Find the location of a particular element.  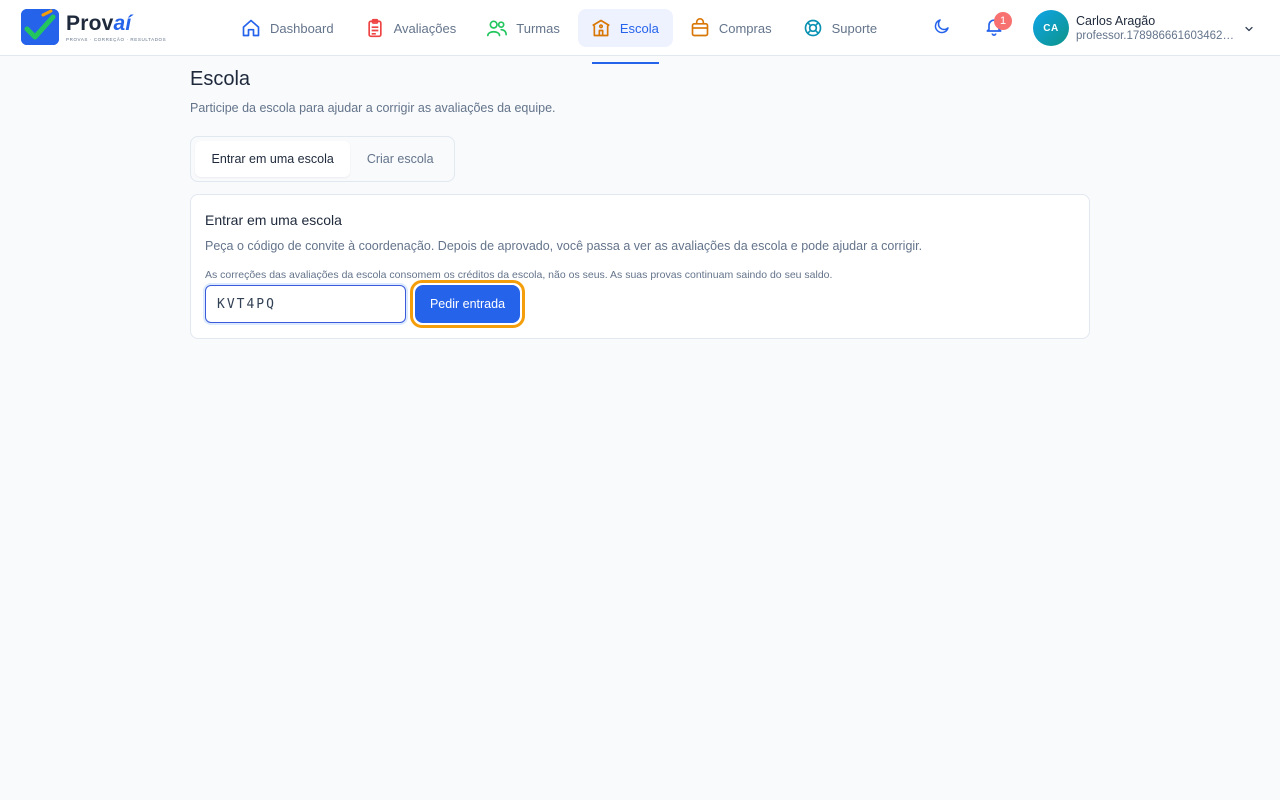

nav-suporte-label: Suporte is located at coordinates (854, 28).